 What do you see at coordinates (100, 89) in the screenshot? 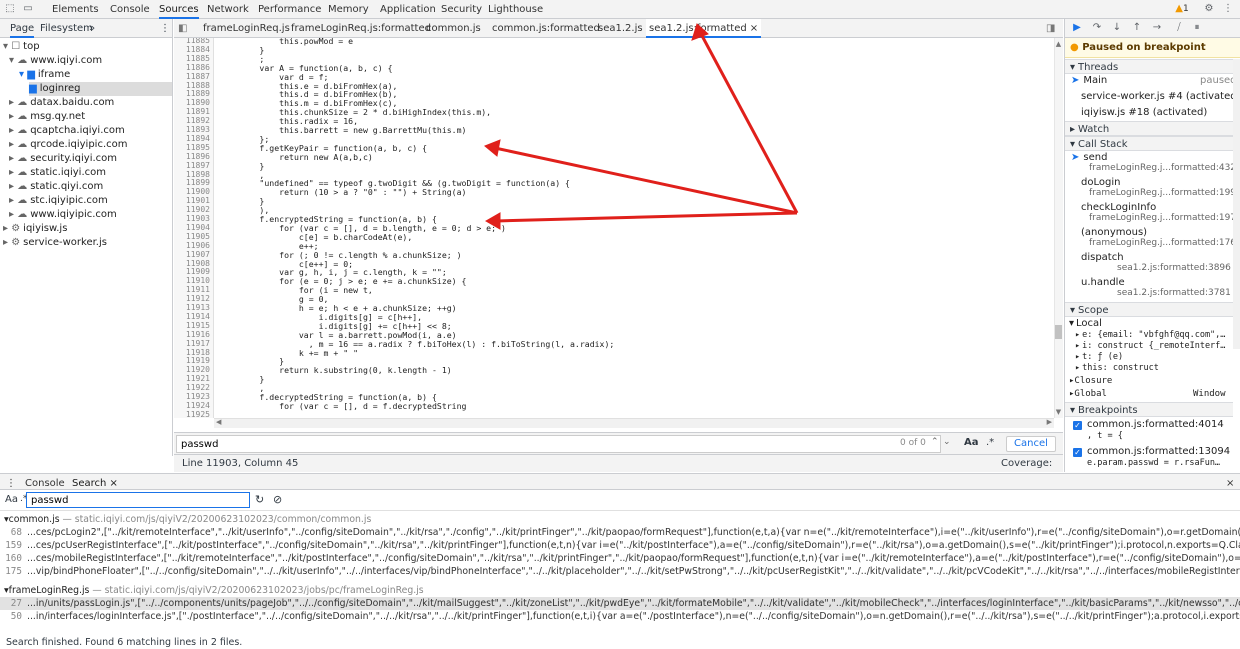
I see `tree-item: ▆ loginreg` at bounding box center [100, 89].